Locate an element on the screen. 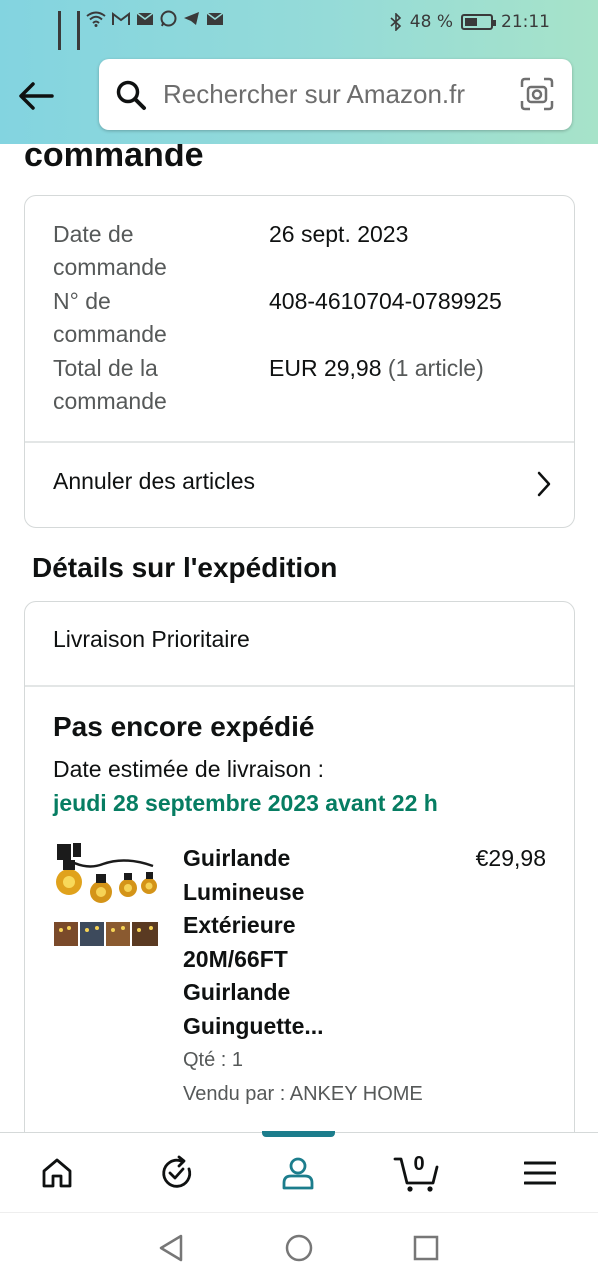  clock: 21:11 is located at coordinates (525, 22).